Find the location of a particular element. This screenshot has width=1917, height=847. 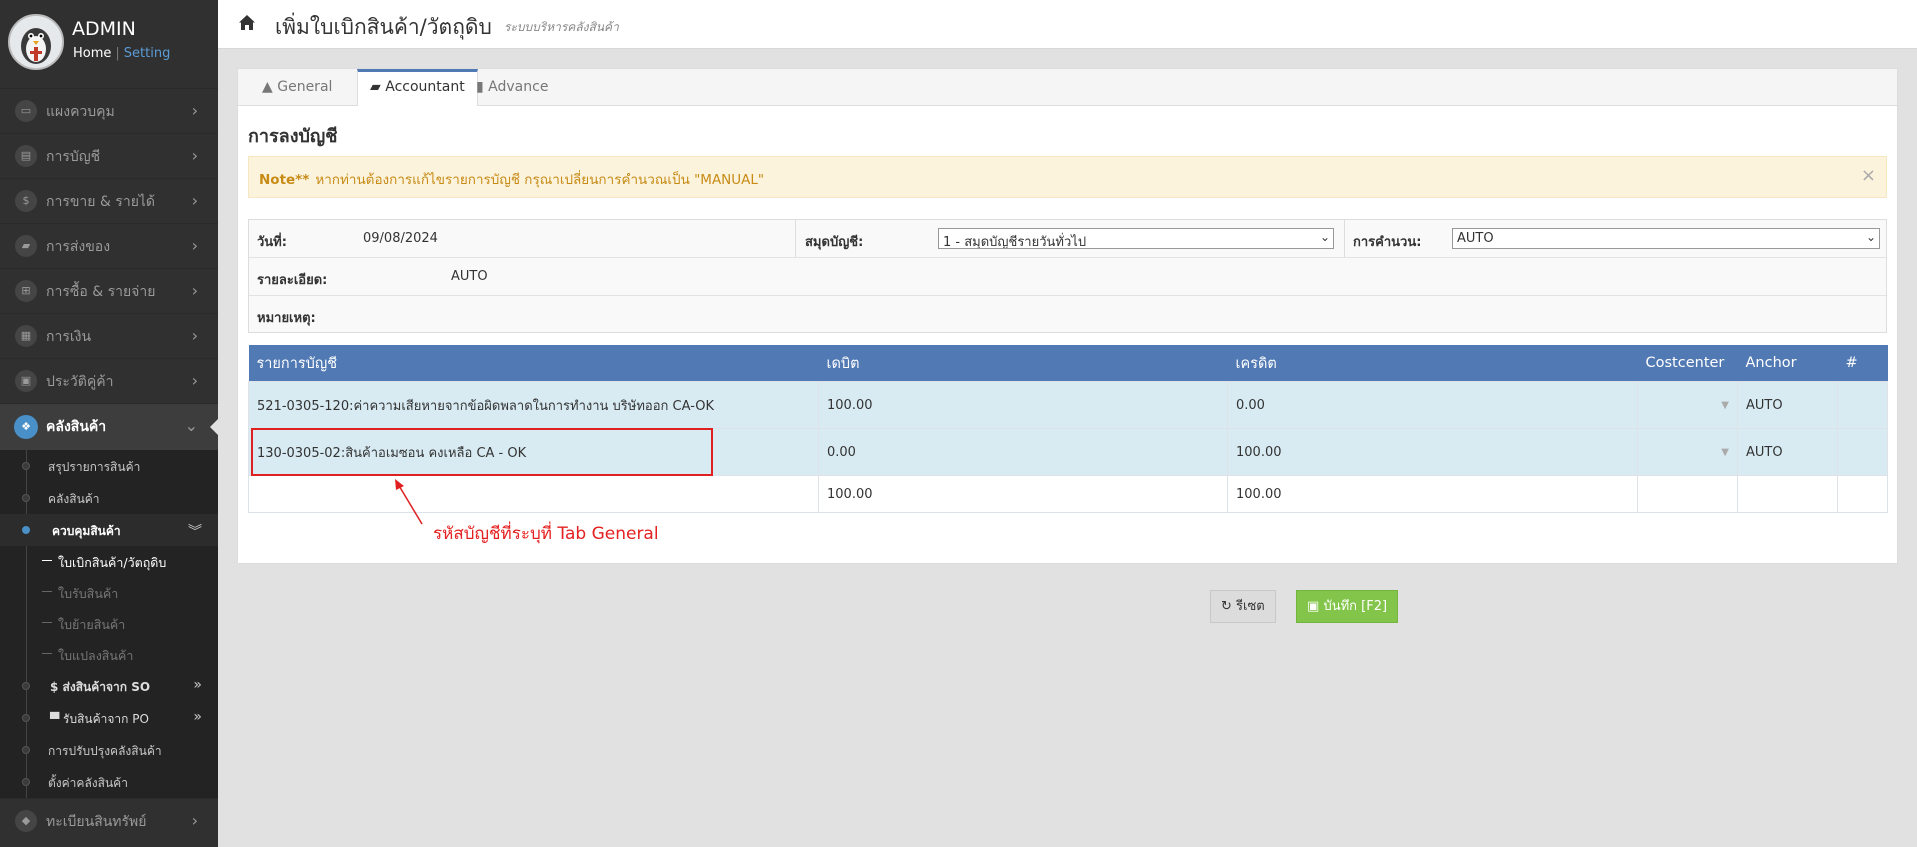

reset-label: รีเซต is located at coordinates (1250, 606).